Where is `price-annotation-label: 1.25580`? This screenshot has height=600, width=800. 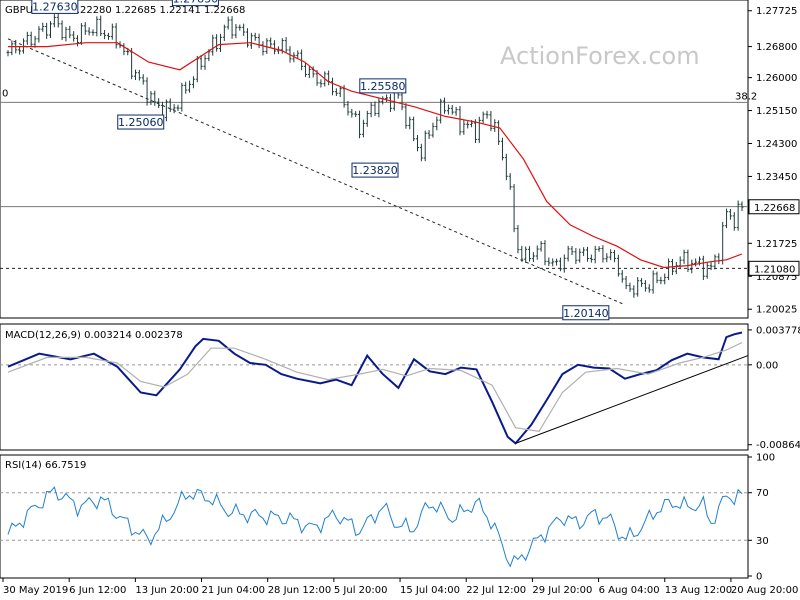
price-annotation-label: 1.25580 is located at coordinates (383, 86).